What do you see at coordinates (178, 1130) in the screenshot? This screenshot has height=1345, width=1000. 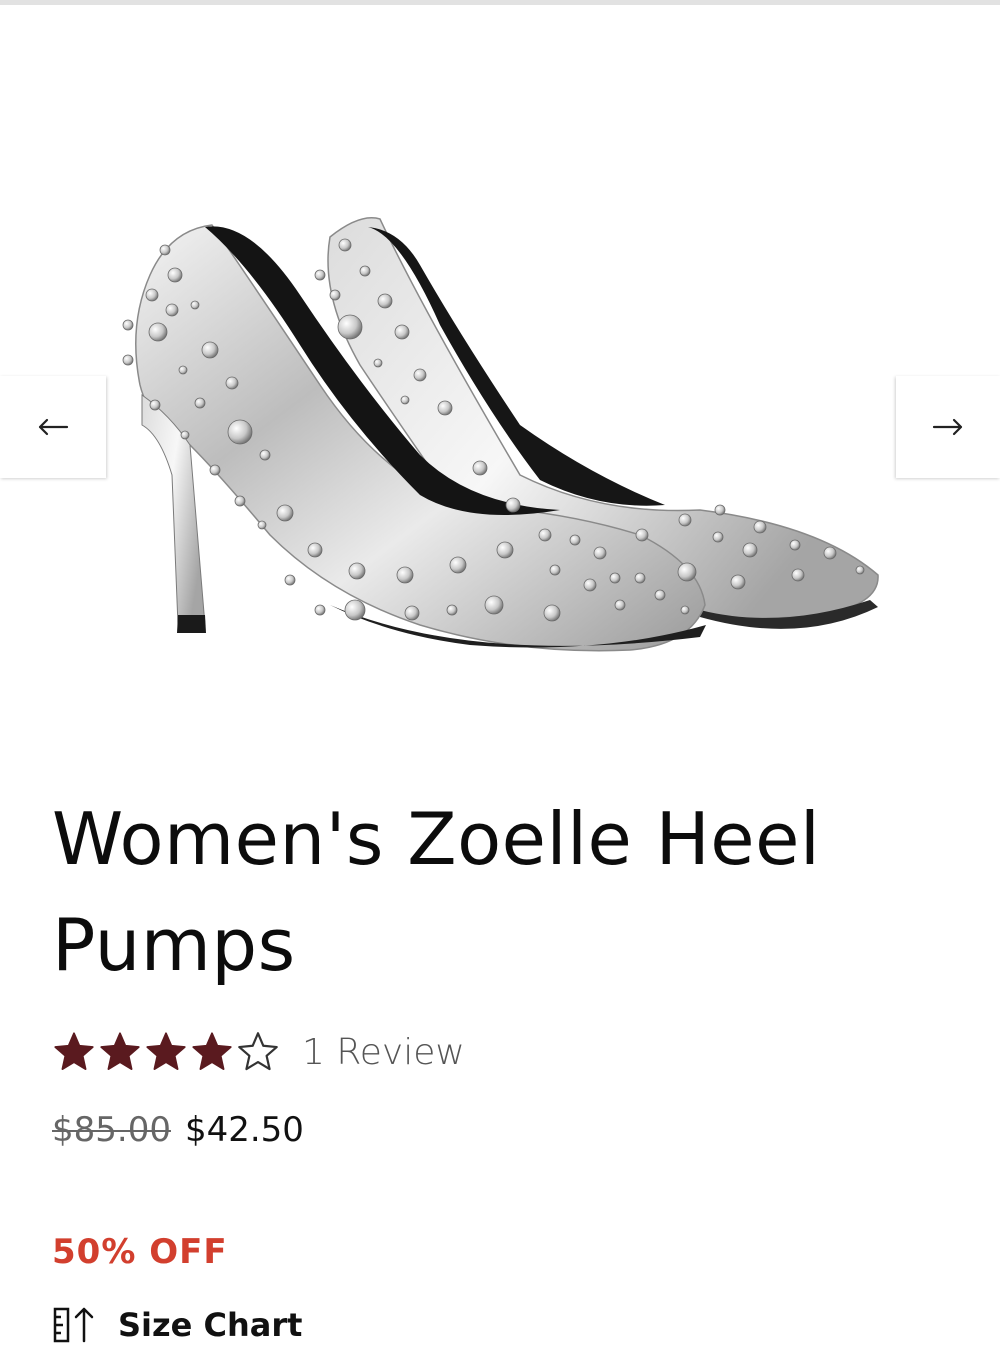 I see `price-block: $85.00 $42.50` at bounding box center [178, 1130].